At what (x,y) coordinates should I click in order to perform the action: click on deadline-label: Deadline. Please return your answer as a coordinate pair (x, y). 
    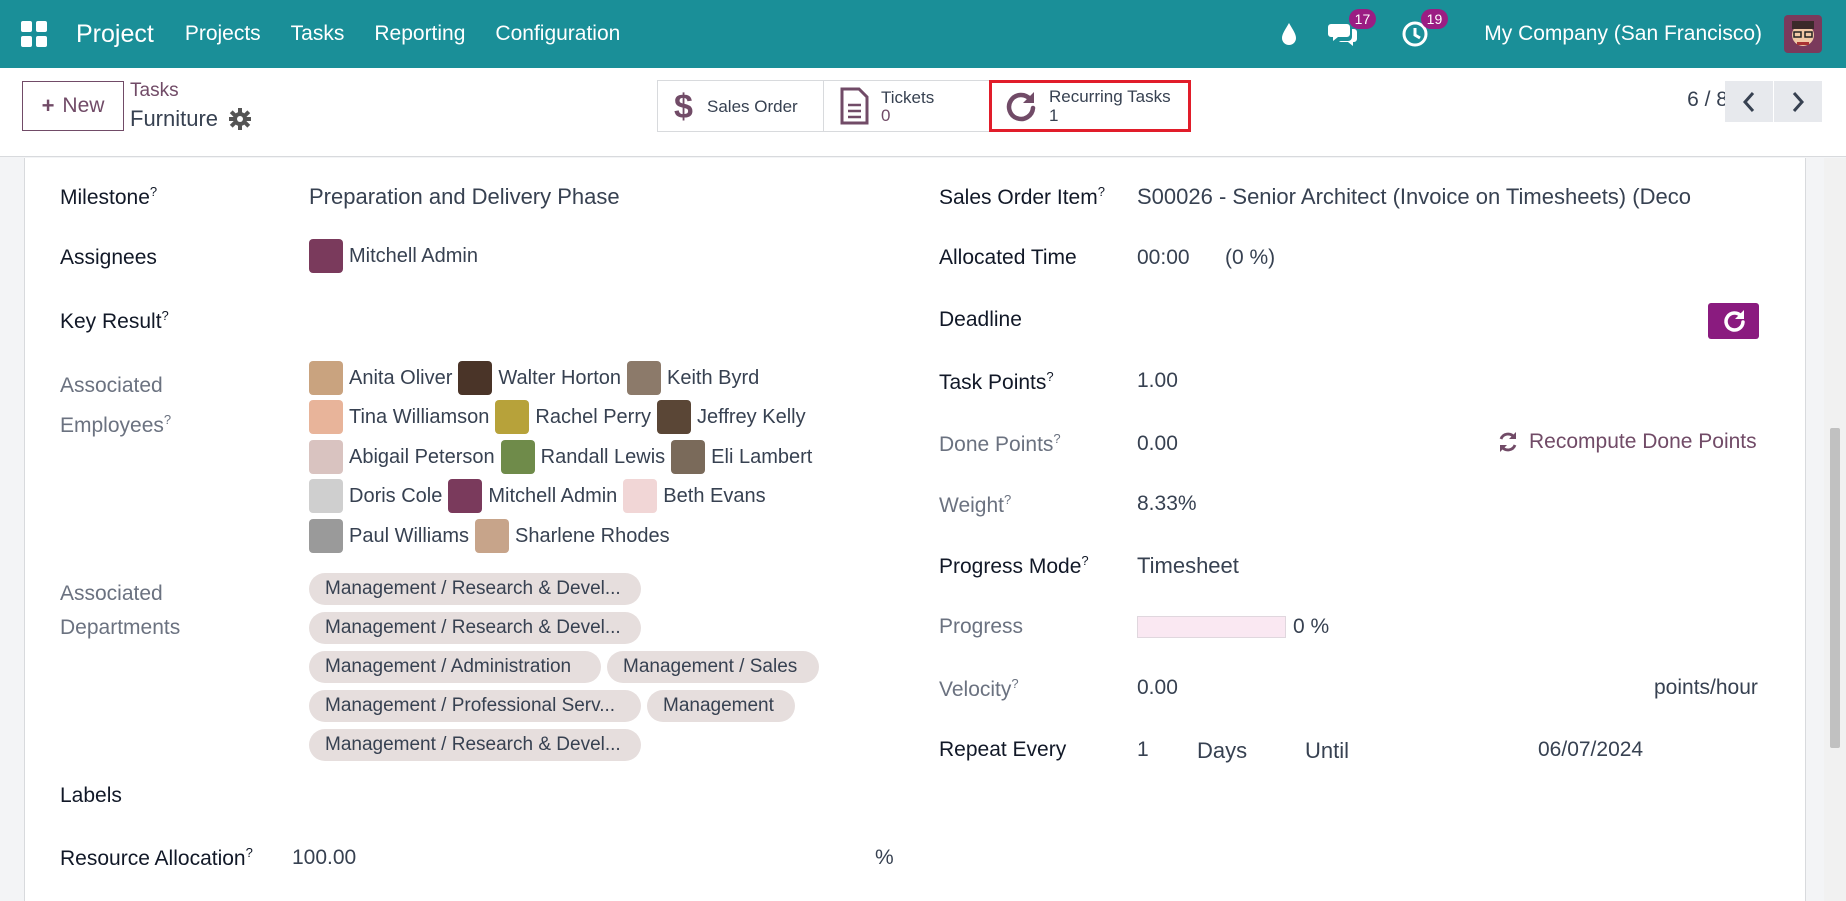
    Looking at the image, I should click on (980, 319).